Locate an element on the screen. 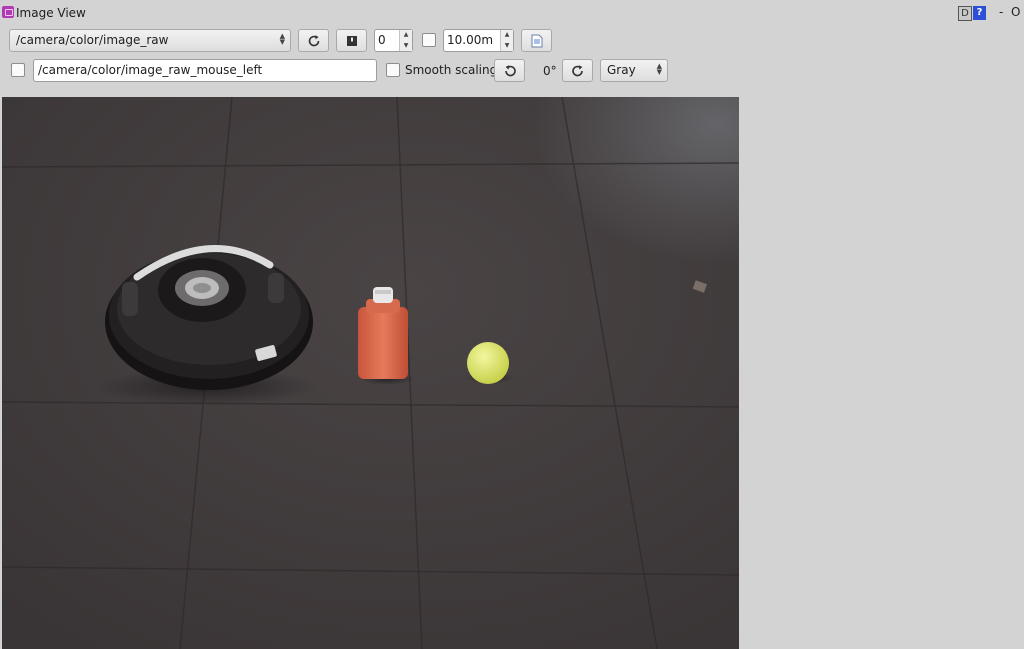 This screenshot has height=649, width=1024. zoom-fit-button is located at coordinates (536, 40).